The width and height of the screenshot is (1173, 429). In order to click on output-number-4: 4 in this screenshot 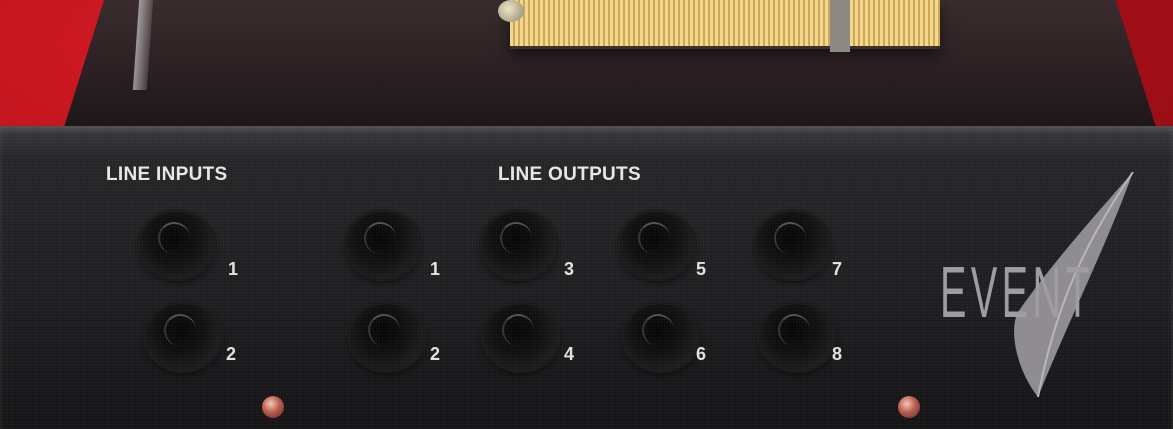, I will do `click(569, 354)`.